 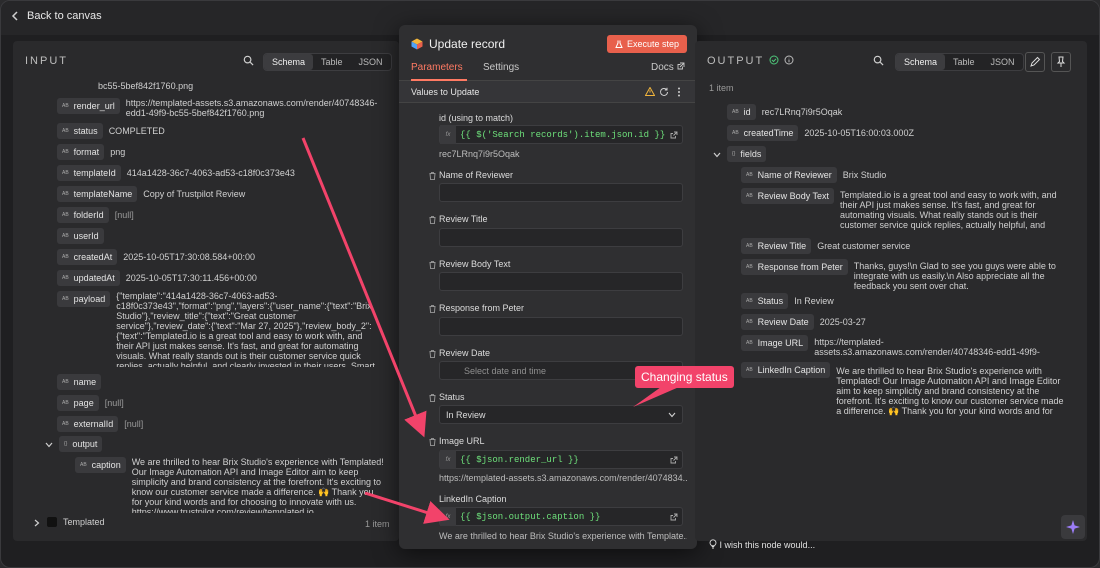 I want to click on ai-assistant-button, so click(x=1073, y=527).